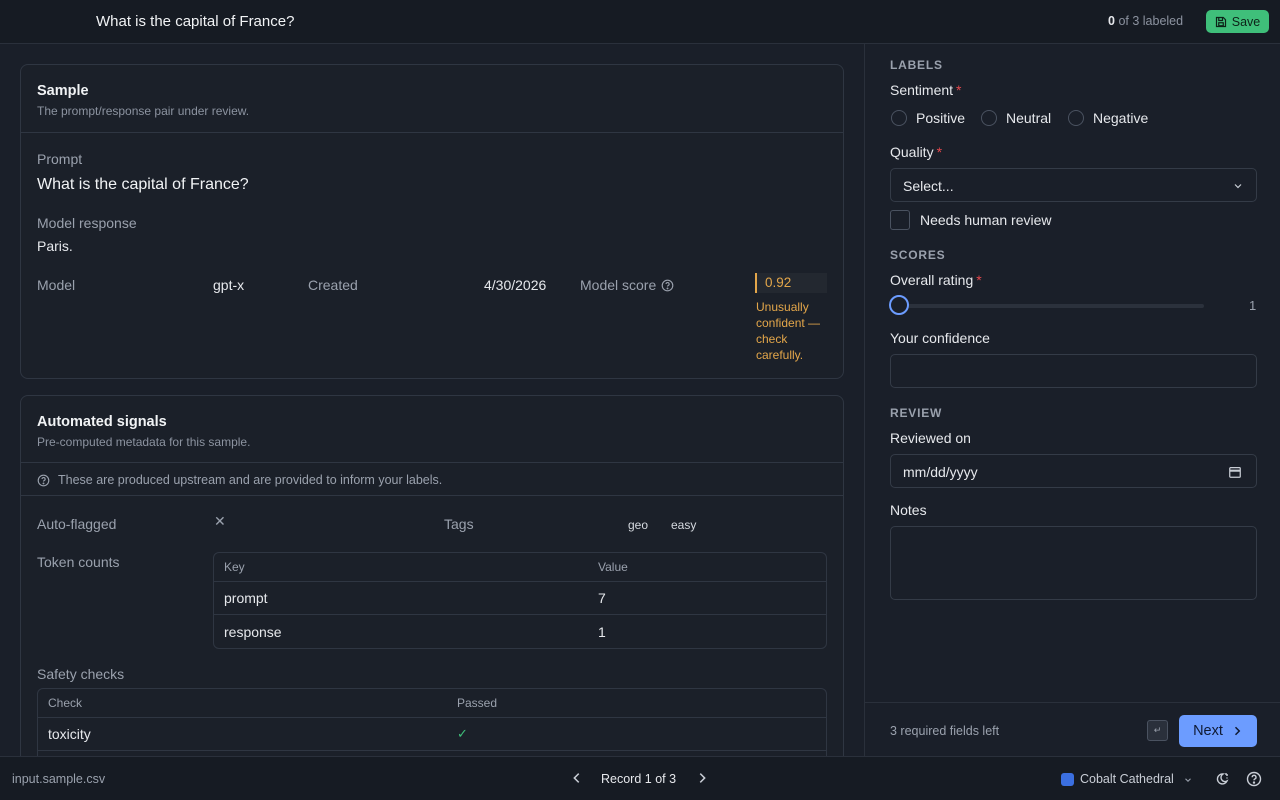 Image resolution: width=1280 pixels, height=800 pixels. I want to click on sentiment-option-negative: Negative, so click(1120, 118).